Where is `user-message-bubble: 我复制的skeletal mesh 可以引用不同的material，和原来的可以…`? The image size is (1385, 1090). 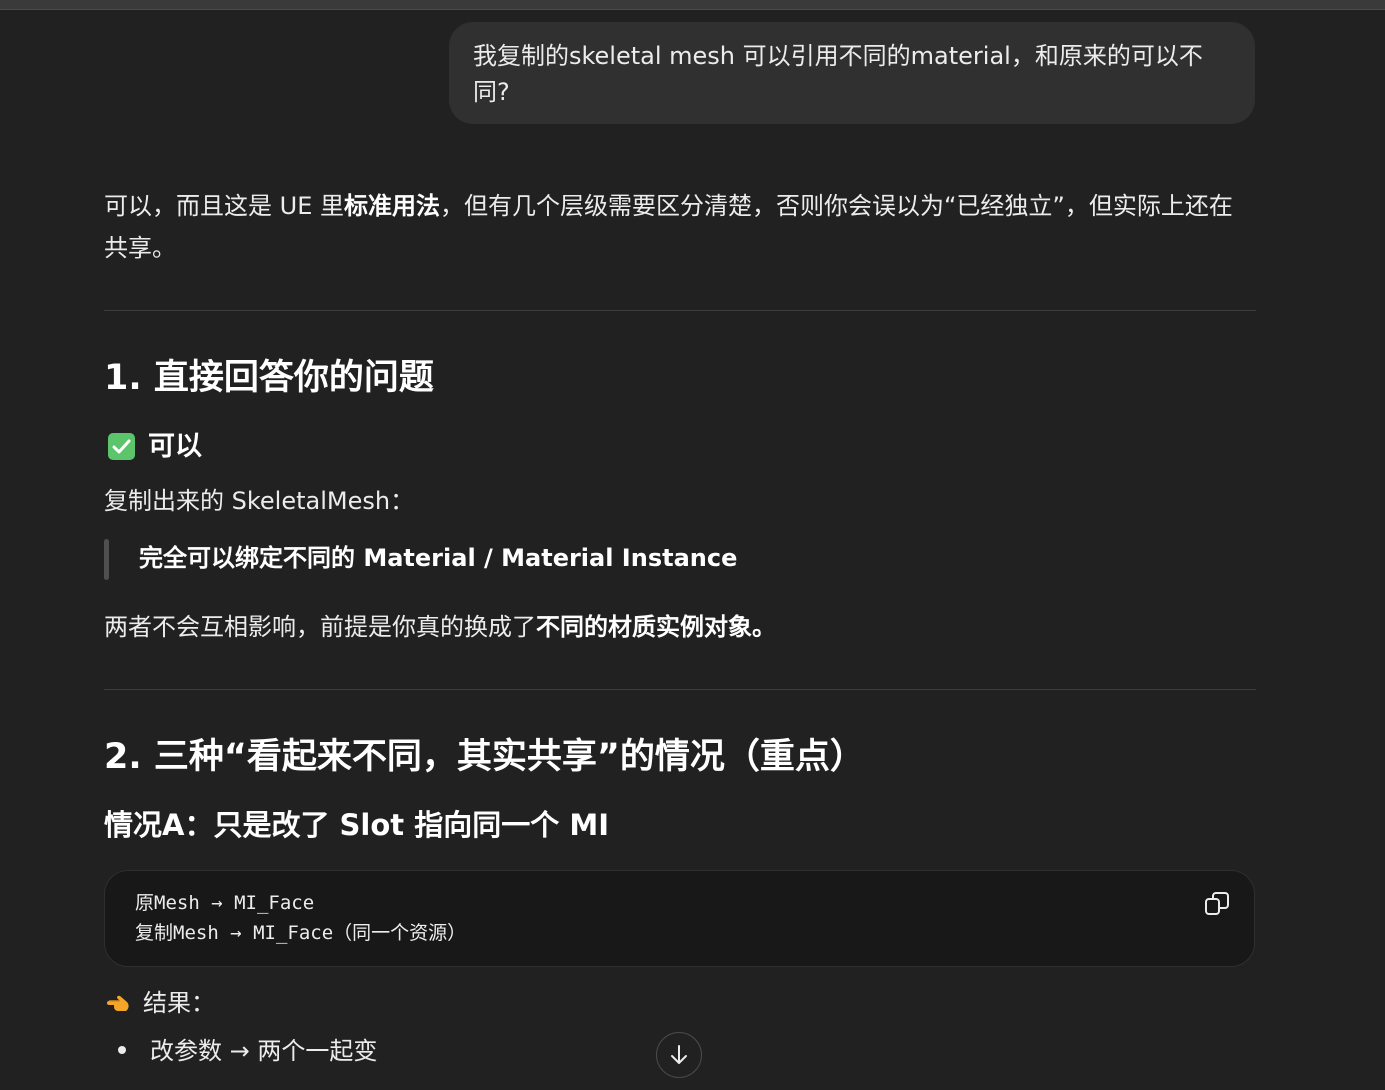
user-message-bubble: 我复制的skeletal mesh 可以引用不同的material，和原来的可以… is located at coordinates (852, 73).